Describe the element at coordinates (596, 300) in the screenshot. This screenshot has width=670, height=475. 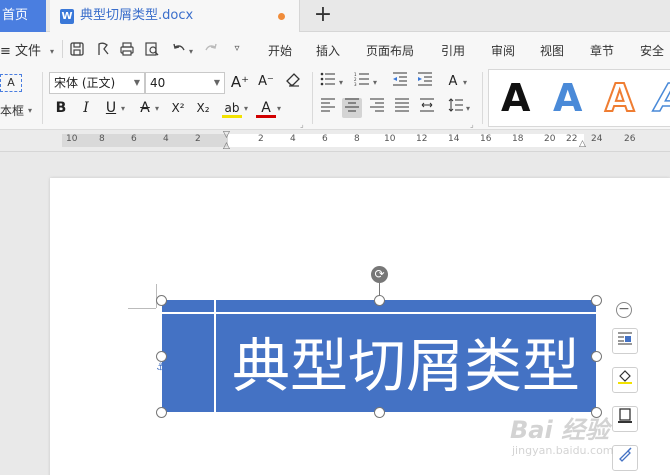
I see `resize-handle-top-right` at that location.